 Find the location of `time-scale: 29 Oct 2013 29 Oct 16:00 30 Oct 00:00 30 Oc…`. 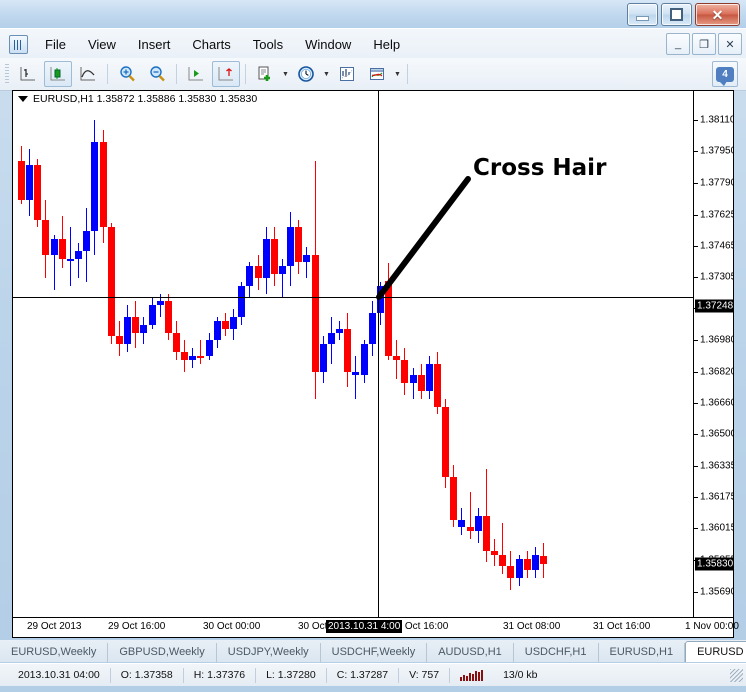

time-scale: 29 Oct 2013 29 Oct 16:00 30 Oct 00:00 30 Oc… is located at coordinates (375, 628).